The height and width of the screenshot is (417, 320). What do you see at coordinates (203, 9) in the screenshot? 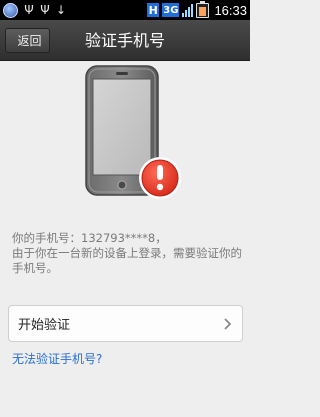
I see `battery-icon` at bounding box center [203, 9].